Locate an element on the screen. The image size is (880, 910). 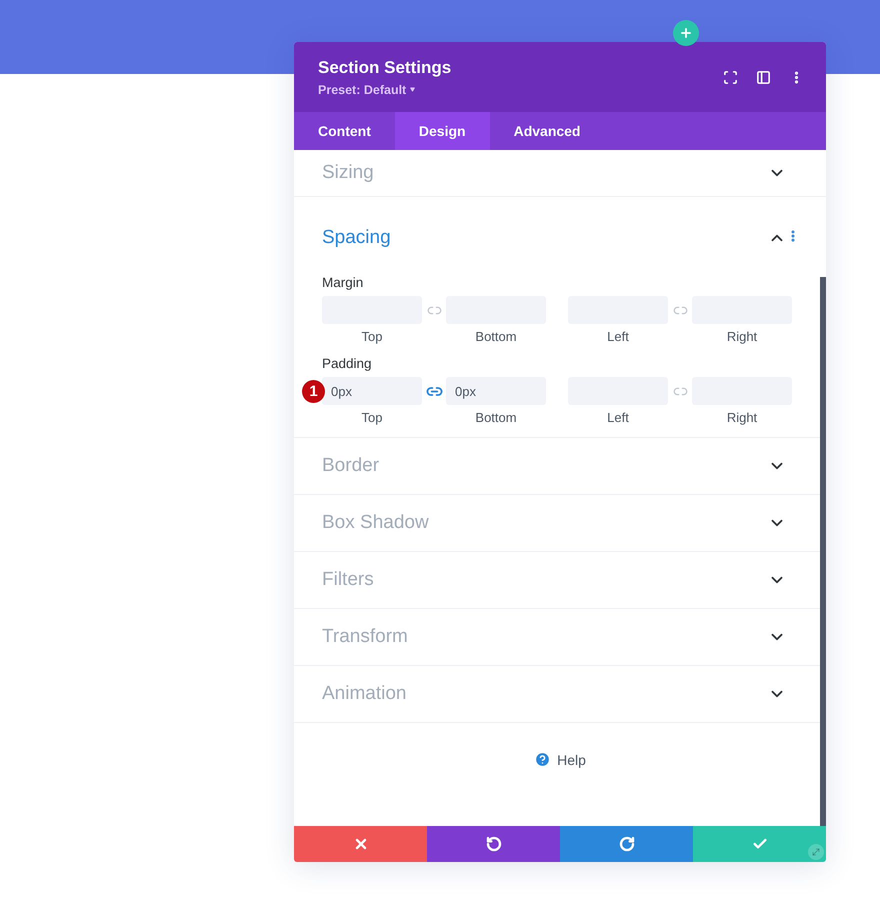
add-button is located at coordinates (686, 33).